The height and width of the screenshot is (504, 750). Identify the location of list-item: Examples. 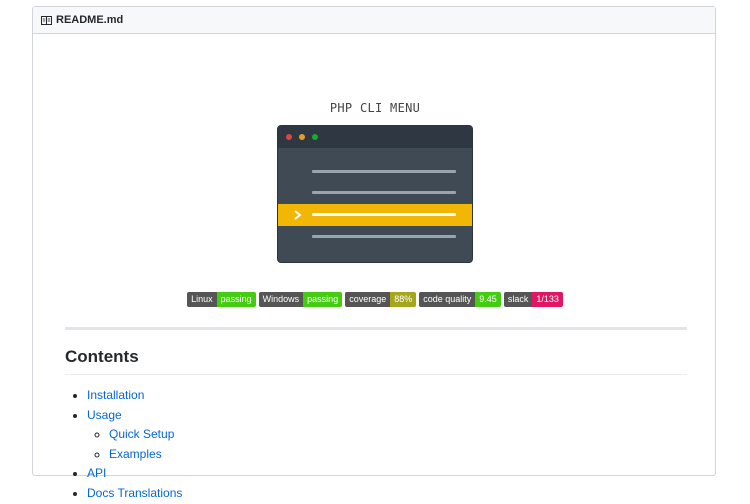
(145, 455).